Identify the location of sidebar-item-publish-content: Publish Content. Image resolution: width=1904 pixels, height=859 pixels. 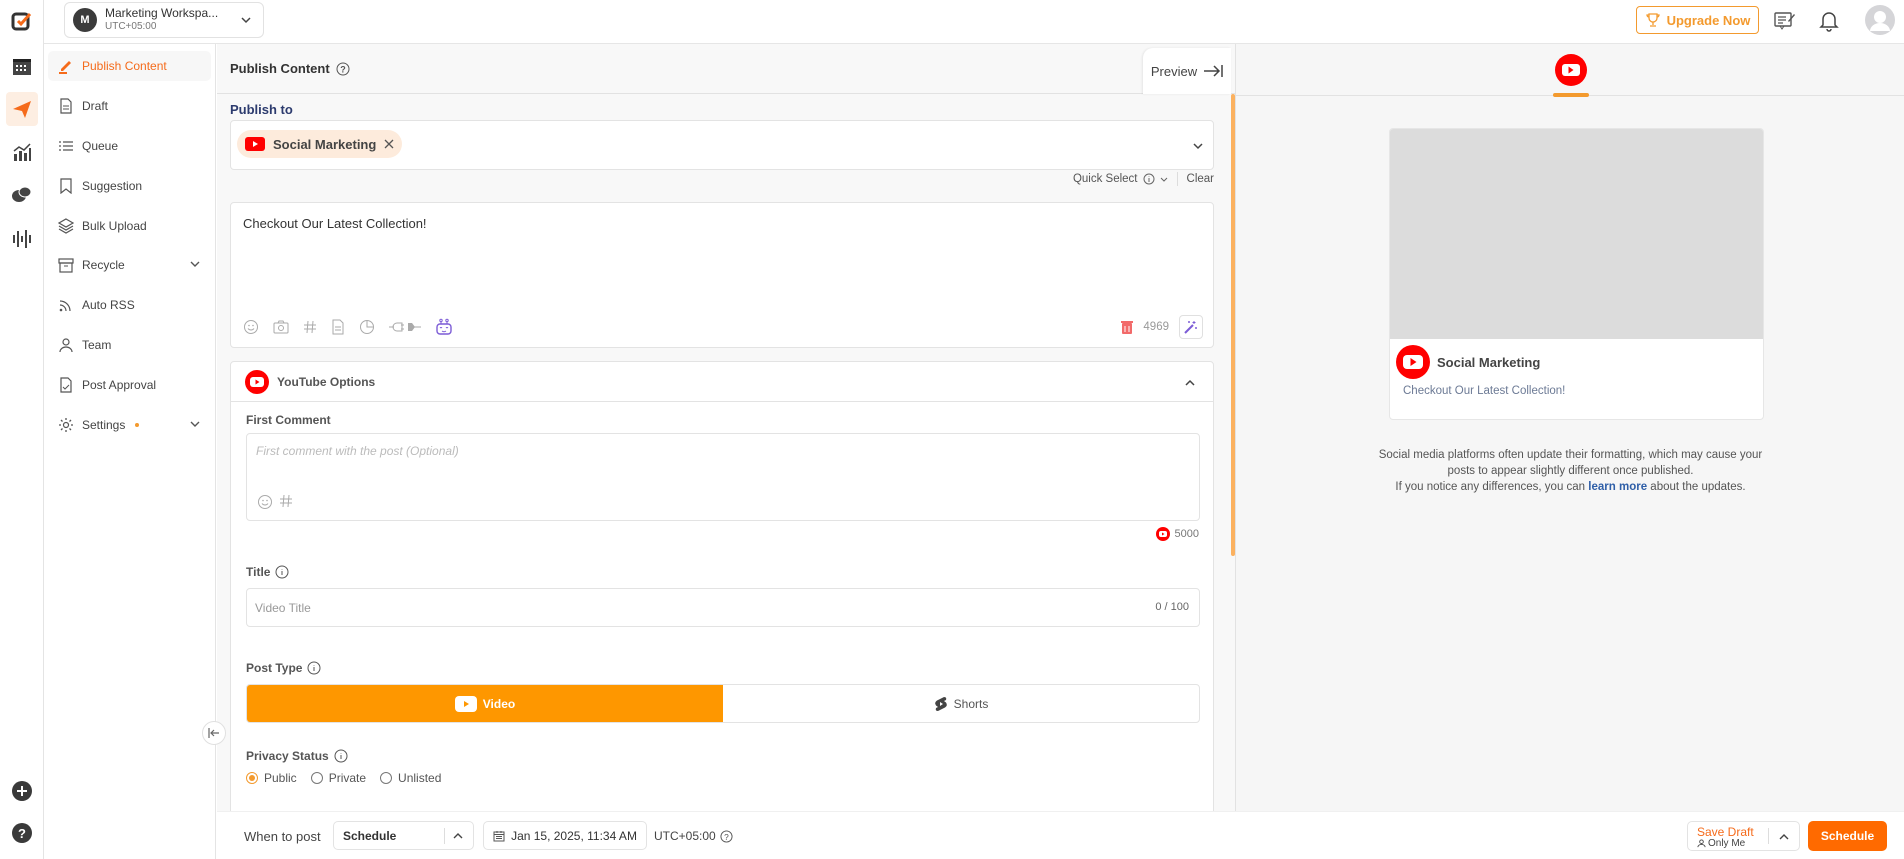
(129, 66).